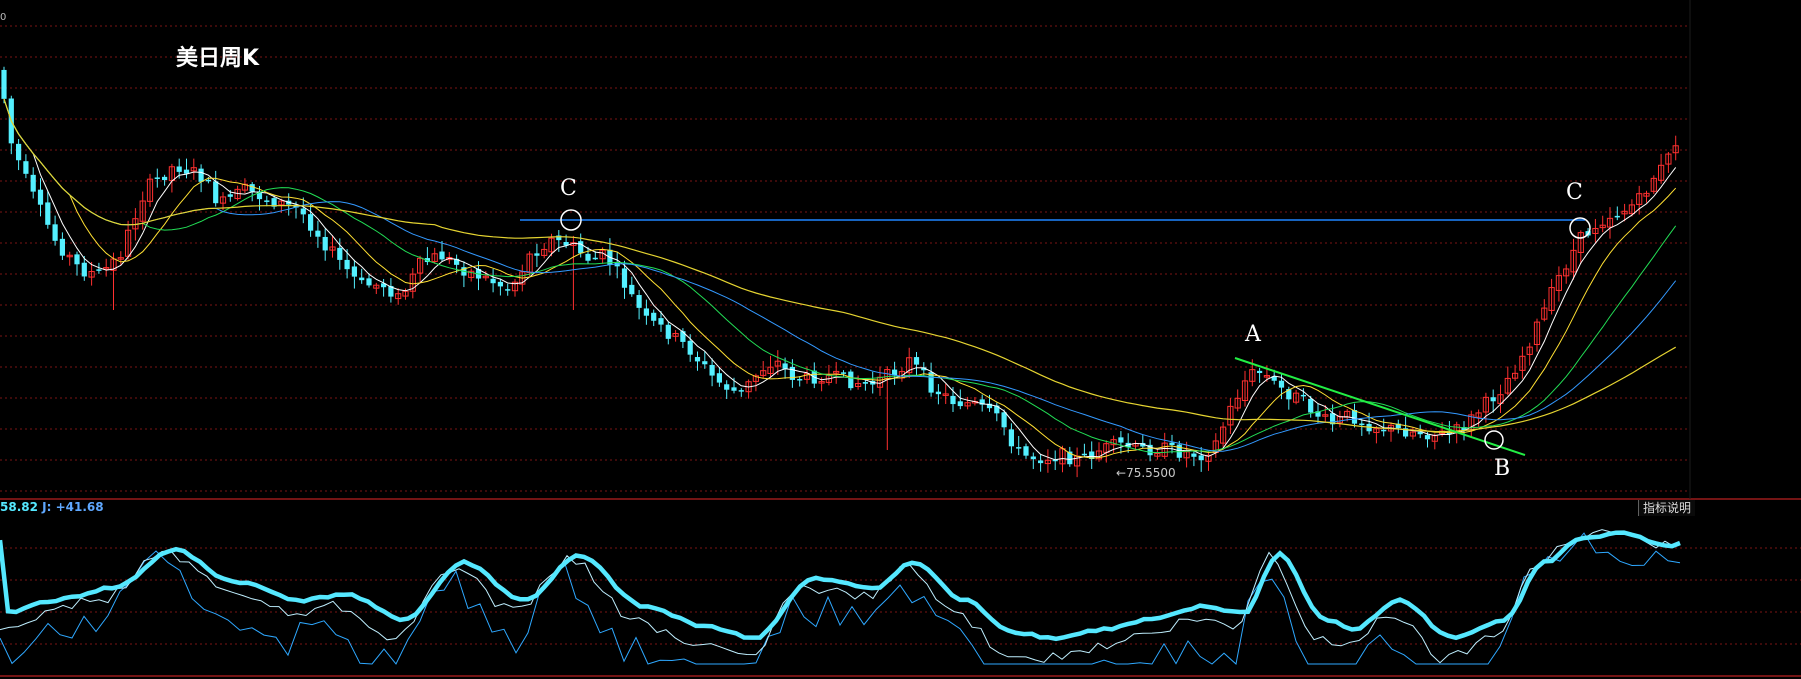 This screenshot has height=679, width=1801. Describe the element at coordinates (73, 507) in the screenshot. I see `kdj-j-value: J: +41.68` at that location.